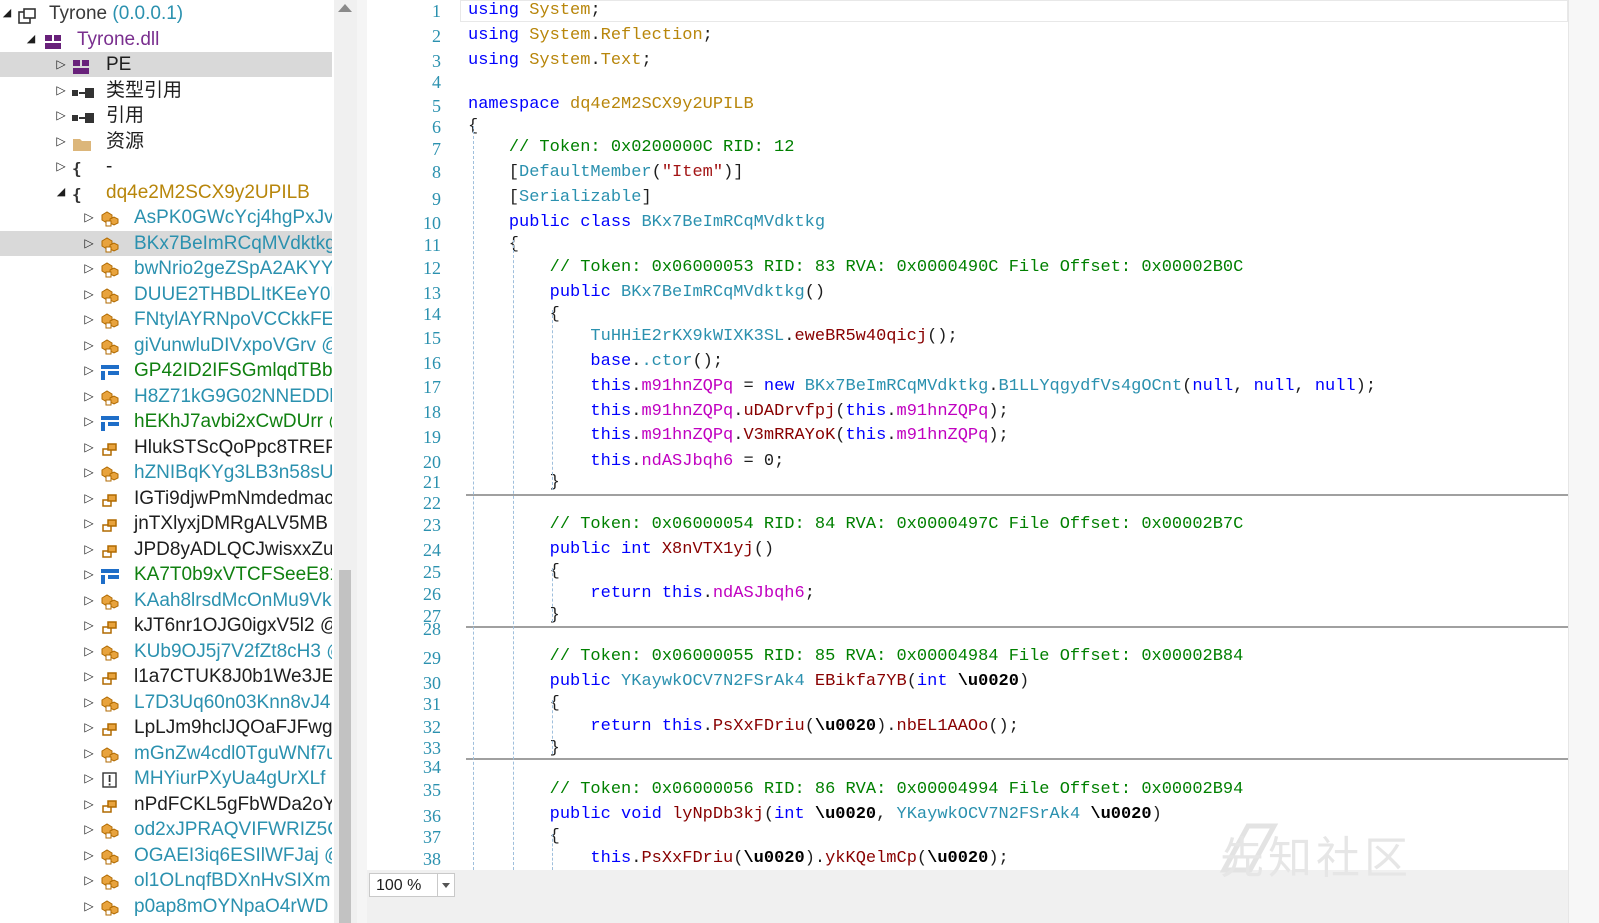 This screenshot has width=1599, height=923. What do you see at coordinates (611, 361) in the screenshot?
I see `code-token: base` at bounding box center [611, 361].